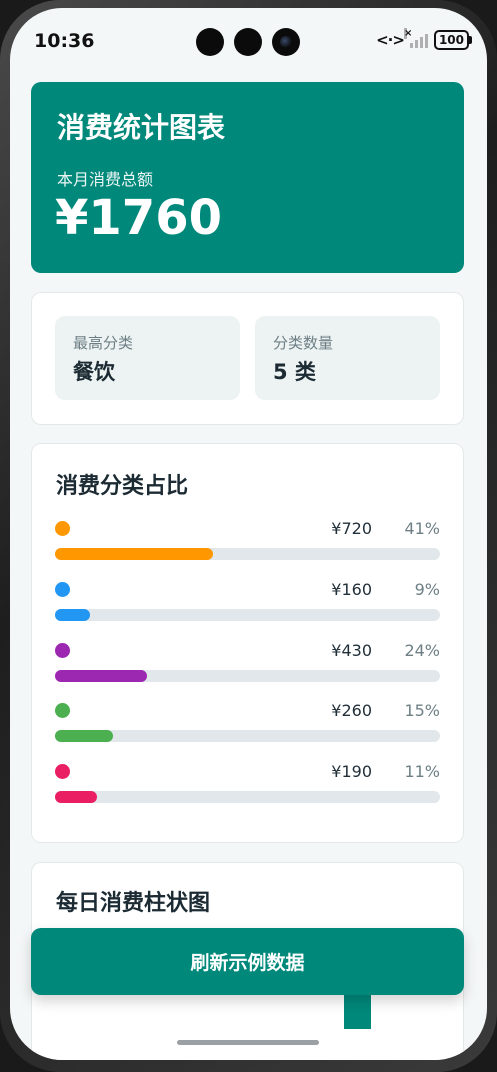  What do you see at coordinates (453, 40) in the screenshot?
I see `battery-icon: 100` at bounding box center [453, 40].